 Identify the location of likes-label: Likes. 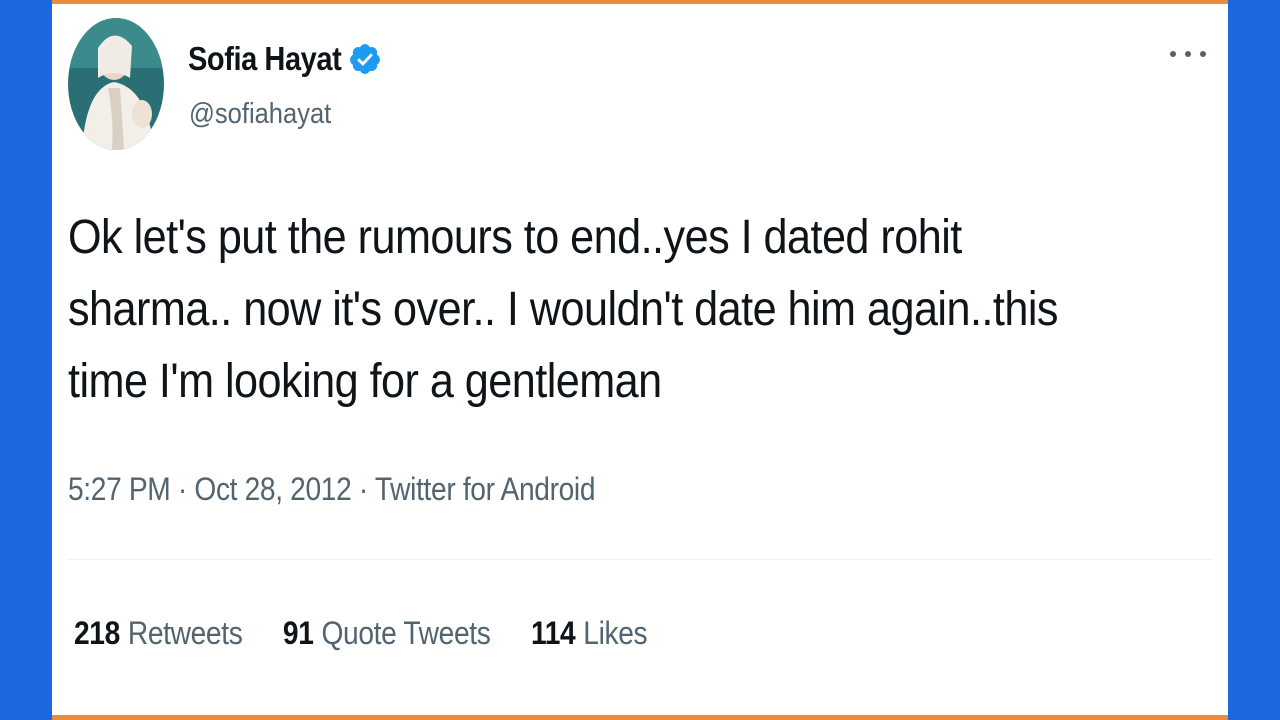
(615, 633).